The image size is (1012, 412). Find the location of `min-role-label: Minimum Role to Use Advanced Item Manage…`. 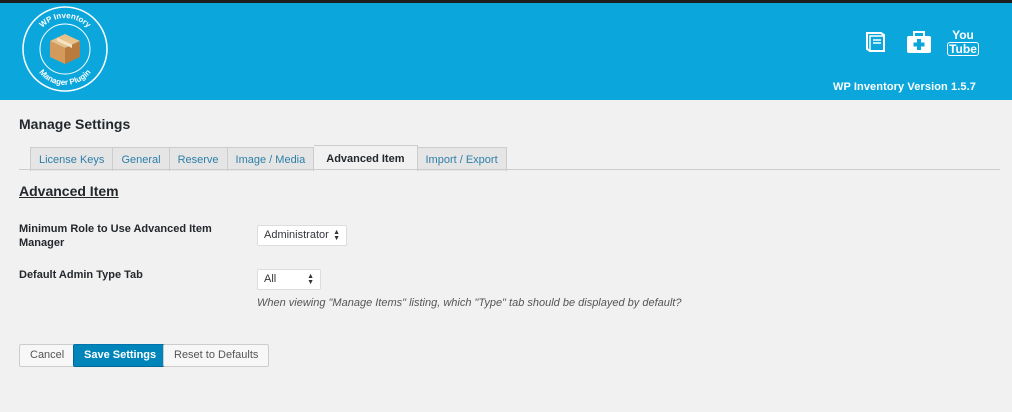

min-role-label: Minimum Role to Use Advanced Item Manage… is located at coordinates (115, 236).